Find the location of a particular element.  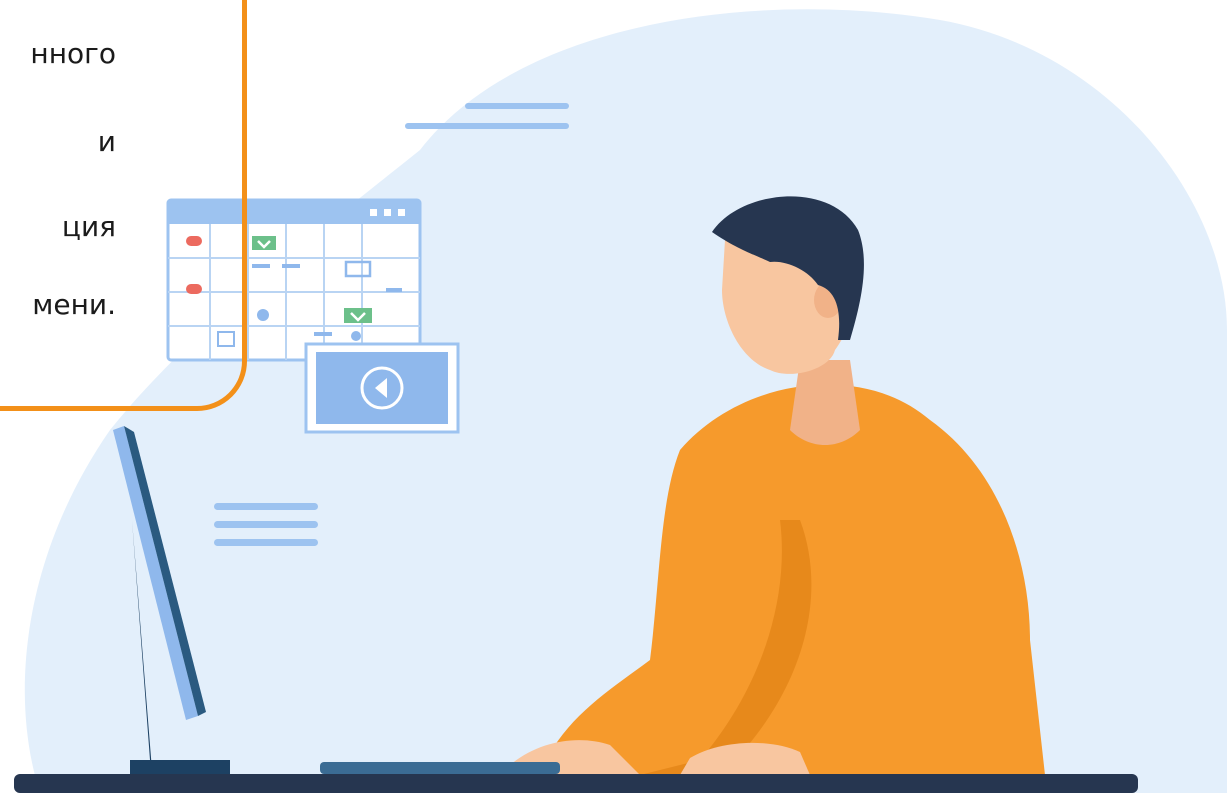

desk is located at coordinates (576, 783).